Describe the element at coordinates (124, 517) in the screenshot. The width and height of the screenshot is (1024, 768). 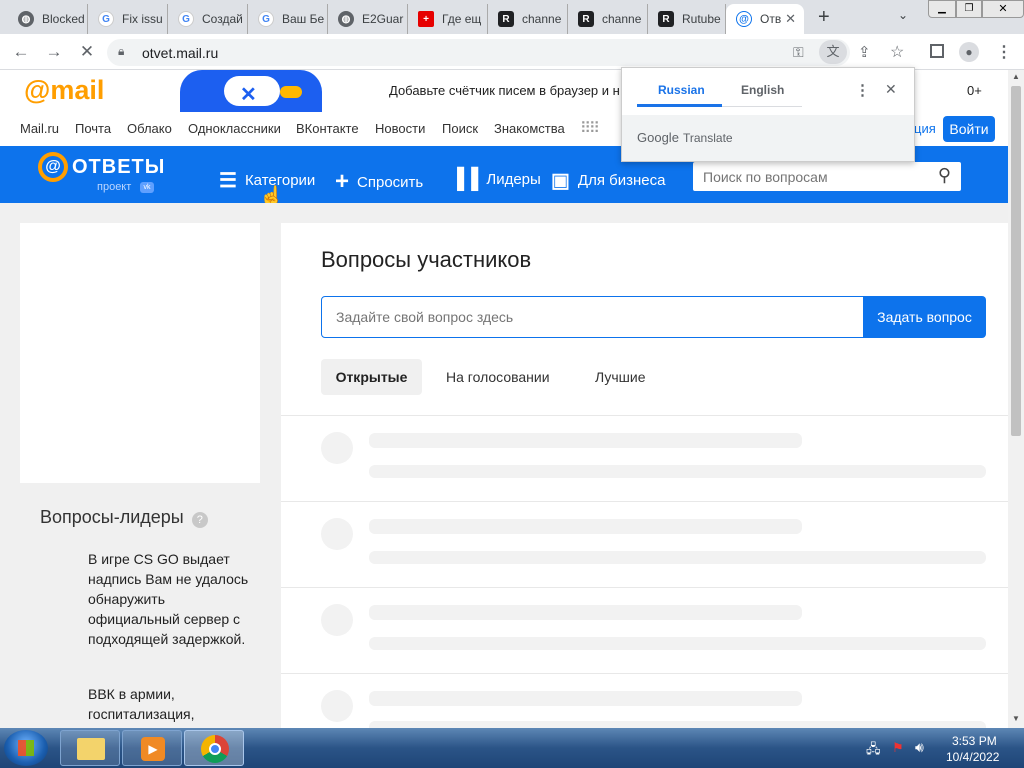
I see `leaders-heading: Вопросы-лидеры ?` at that location.